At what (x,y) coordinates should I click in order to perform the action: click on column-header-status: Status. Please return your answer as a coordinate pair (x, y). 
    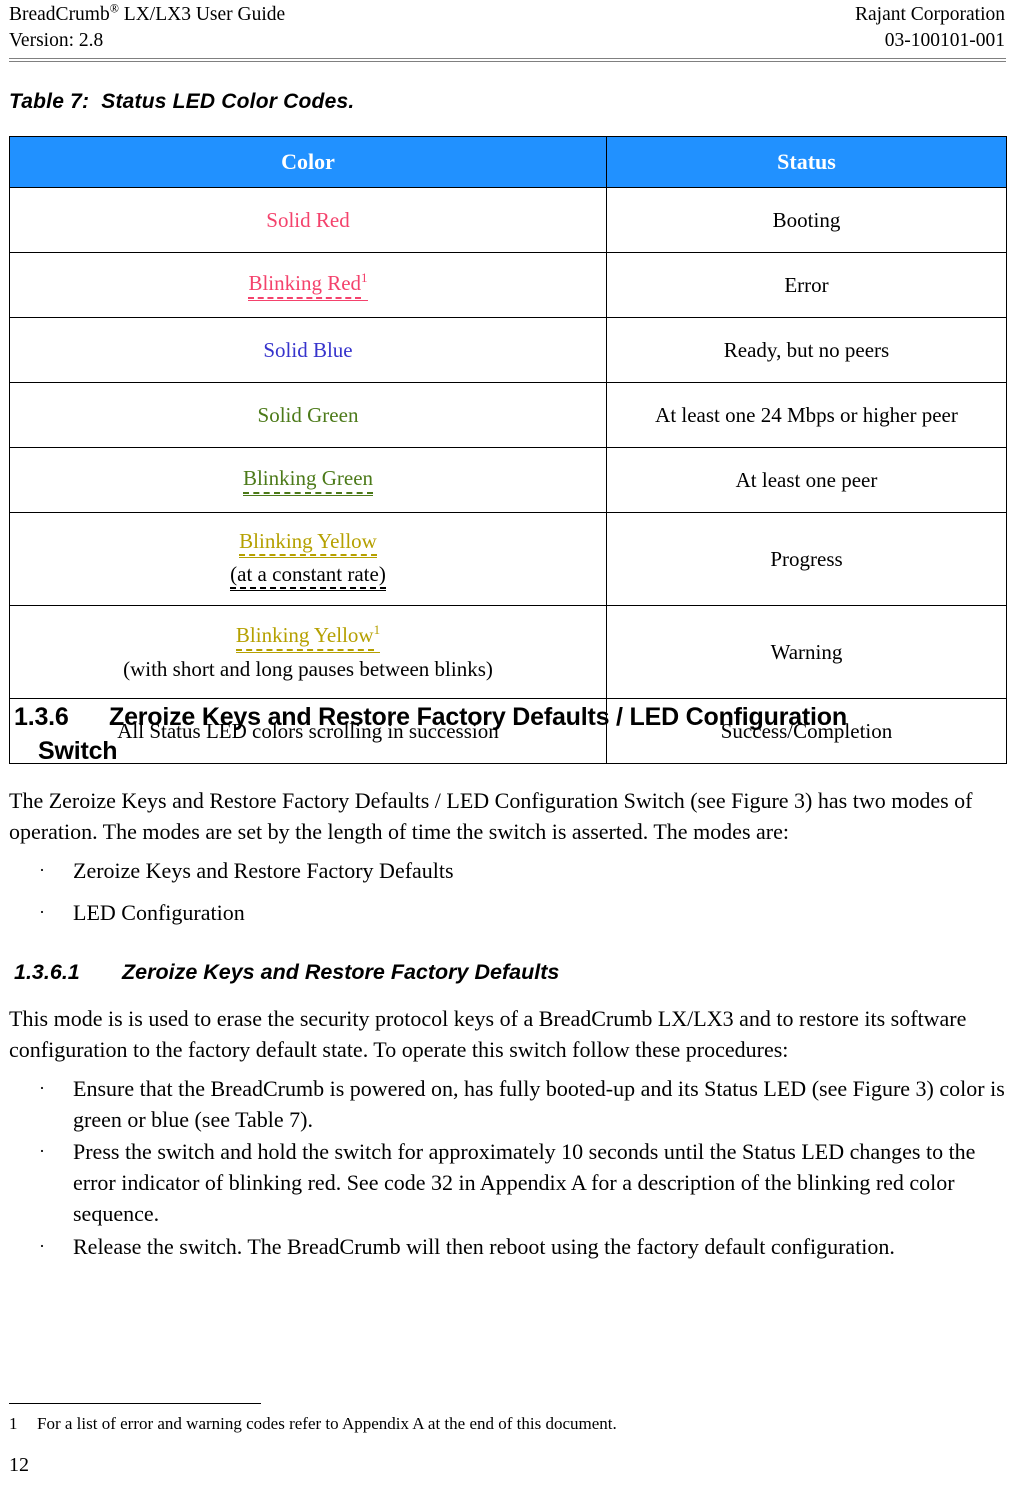
    Looking at the image, I should click on (806, 162).